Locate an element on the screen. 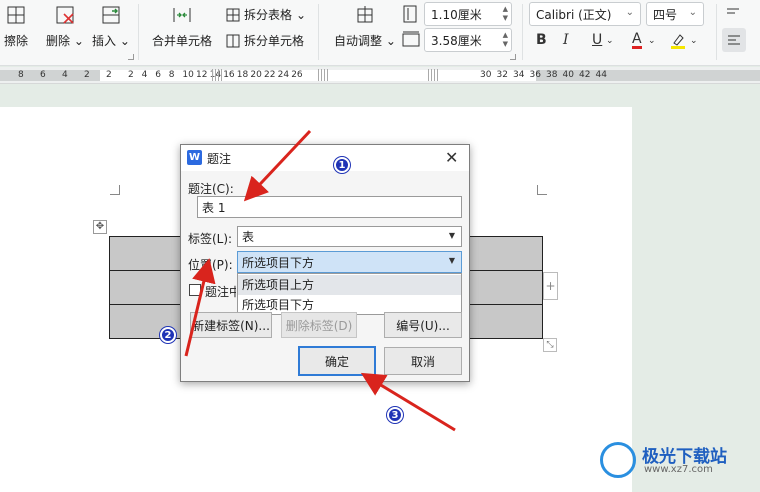  ok-button: 确定 is located at coordinates (337, 361).